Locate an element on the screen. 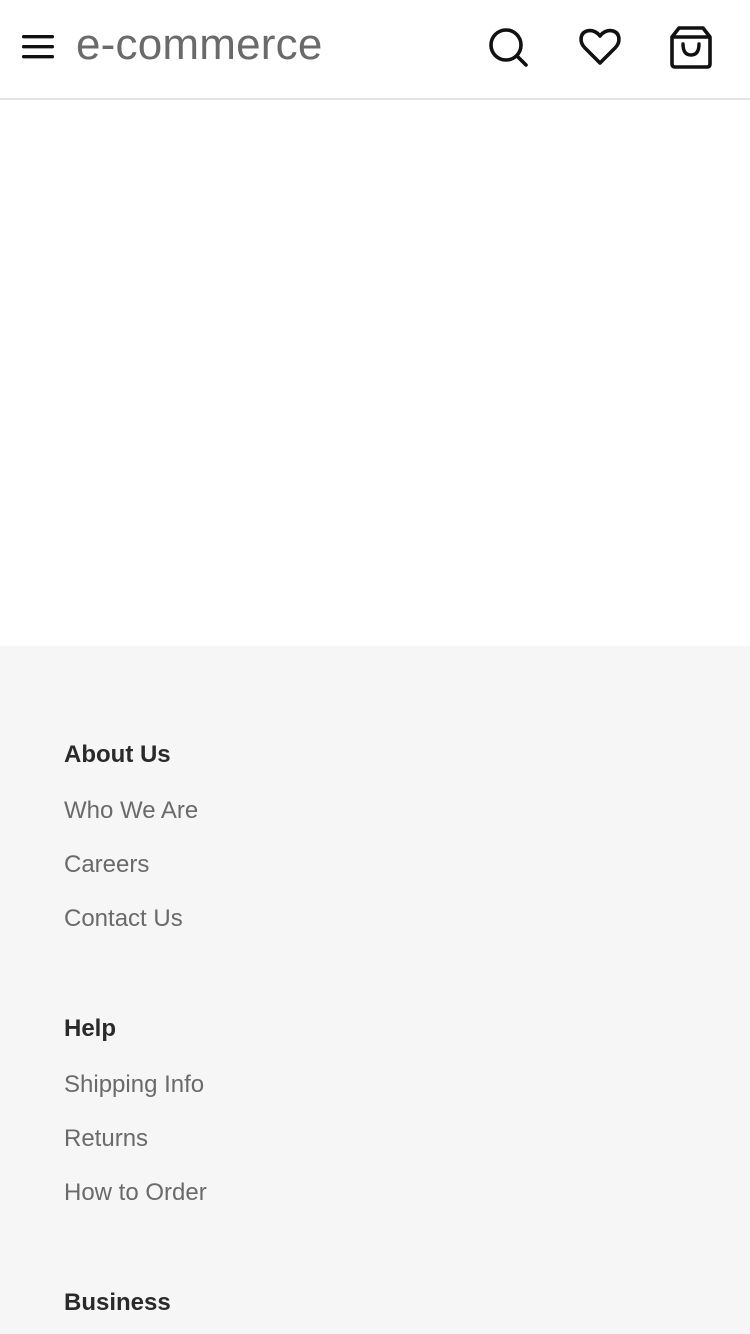 The image size is (750, 1334). search-icon is located at coordinates (509, 47).